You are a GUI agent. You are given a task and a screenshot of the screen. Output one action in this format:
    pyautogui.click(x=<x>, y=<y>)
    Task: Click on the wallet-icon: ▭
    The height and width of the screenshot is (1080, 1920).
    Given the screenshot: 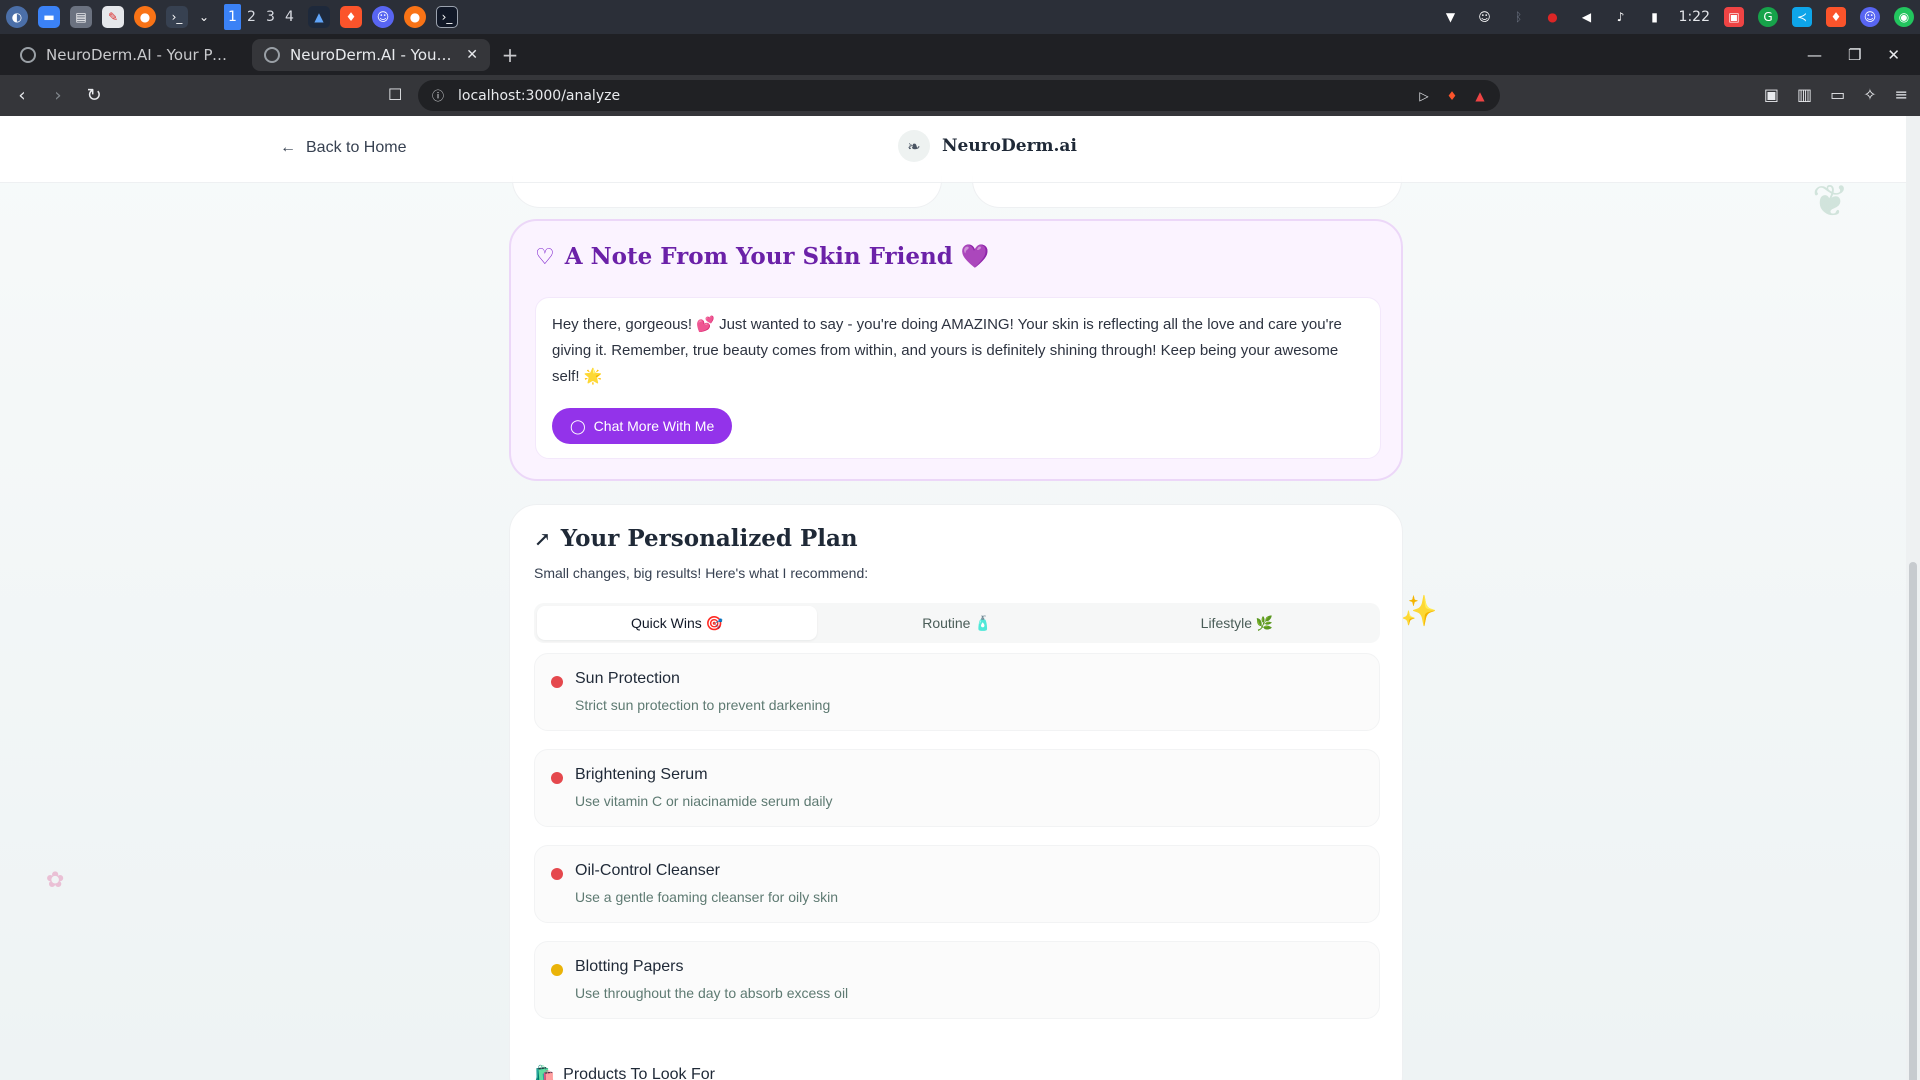 What is the action you would take?
    pyautogui.click(x=1837, y=94)
    